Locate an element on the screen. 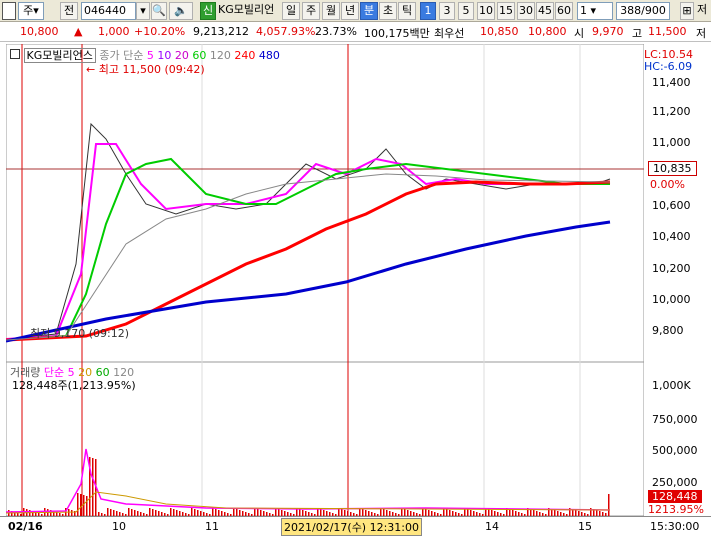  period-minute: 분 is located at coordinates (369, 11).